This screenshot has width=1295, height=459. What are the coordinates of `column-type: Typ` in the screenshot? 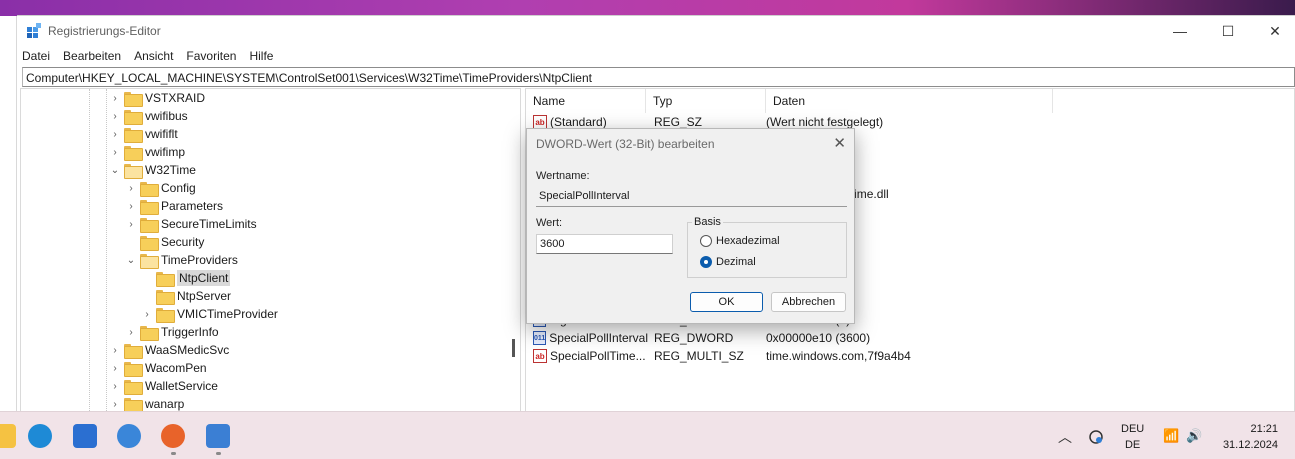 It's located at (706, 101).